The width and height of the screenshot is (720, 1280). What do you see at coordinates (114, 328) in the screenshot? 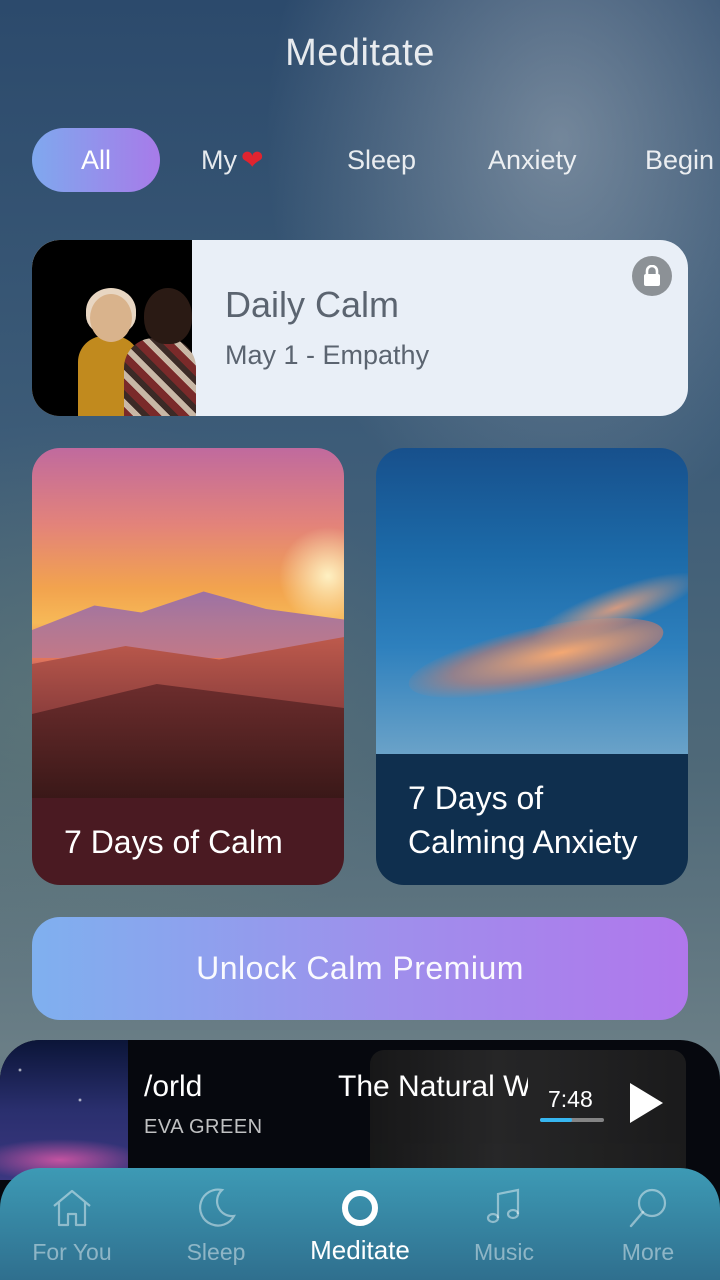
I see `daily-calm-thumbnail` at bounding box center [114, 328].